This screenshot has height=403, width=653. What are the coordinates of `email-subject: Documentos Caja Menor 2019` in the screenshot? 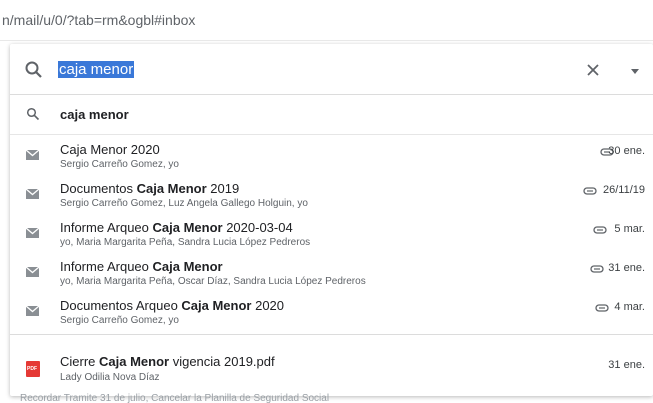 It's located at (150, 188).